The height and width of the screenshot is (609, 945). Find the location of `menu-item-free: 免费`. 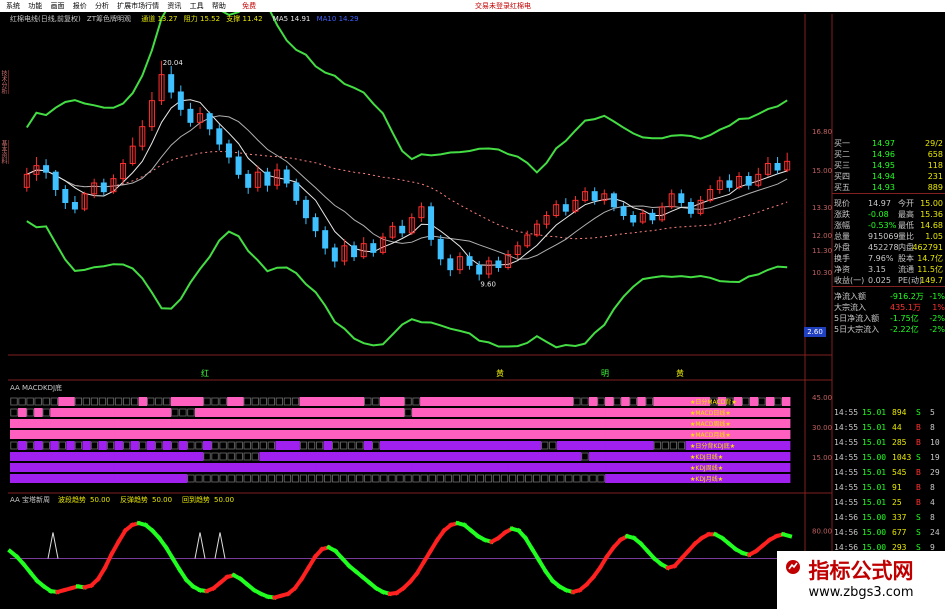

menu-item-free: 免费 is located at coordinates (249, 6).